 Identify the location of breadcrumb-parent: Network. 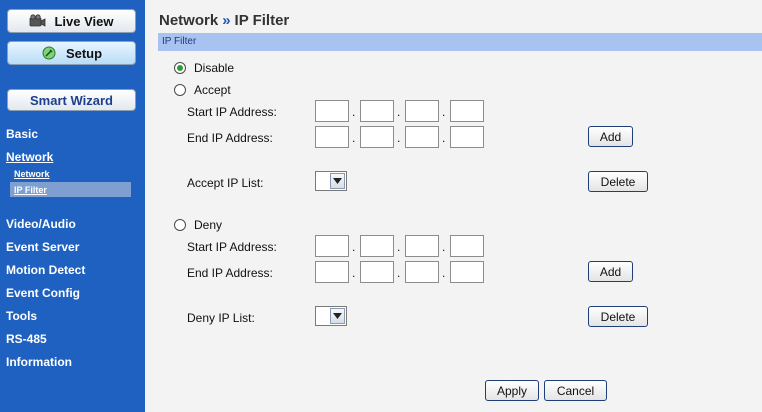
(189, 20).